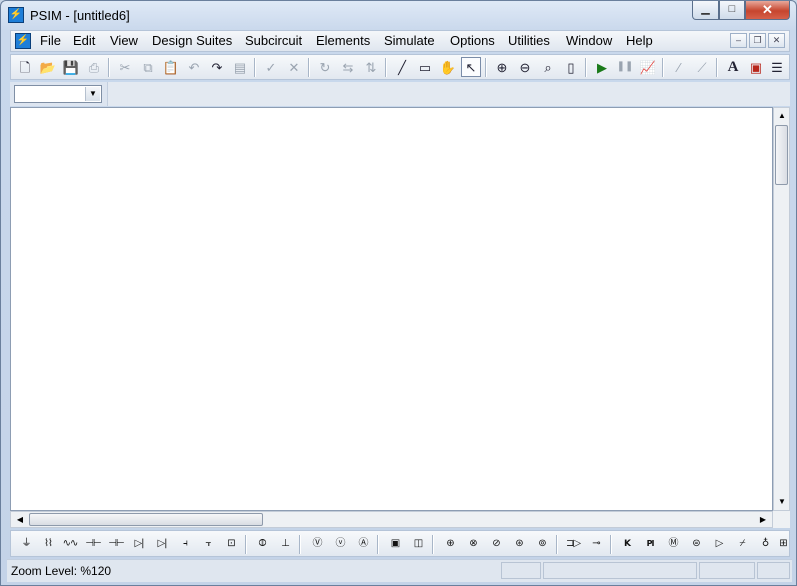 The image size is (797, 586). I want to click on menu-utilities: Utilities, so click(529, 41).